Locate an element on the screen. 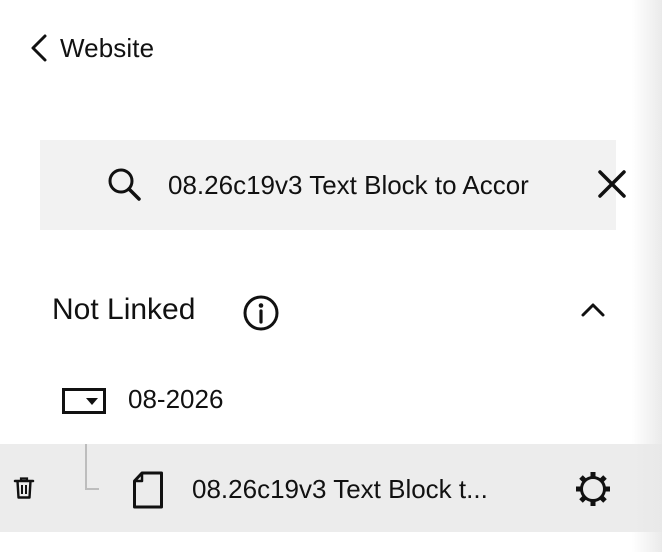 This screenshot has width=662, height=552. page-icon is located at coordinates (148, 492).